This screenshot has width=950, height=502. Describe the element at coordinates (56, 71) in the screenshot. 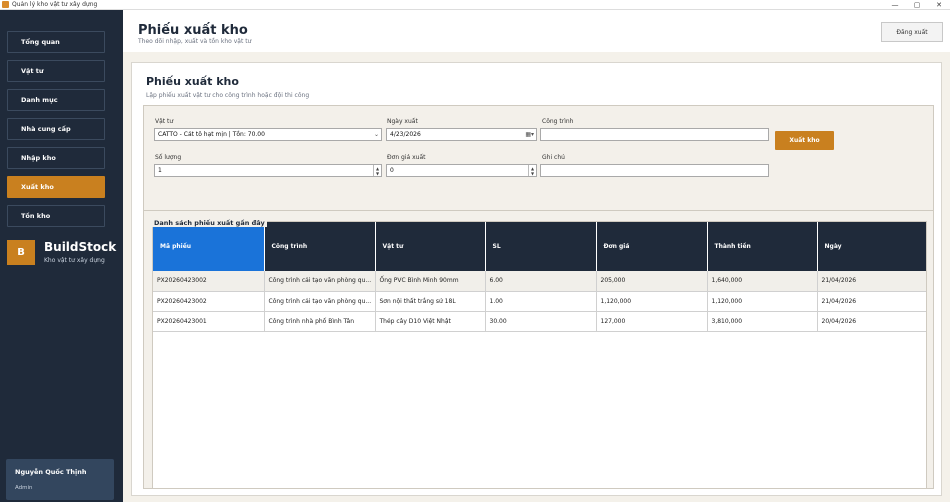

I see `sidebar-item-vat-tu: Vật tư` at that location.